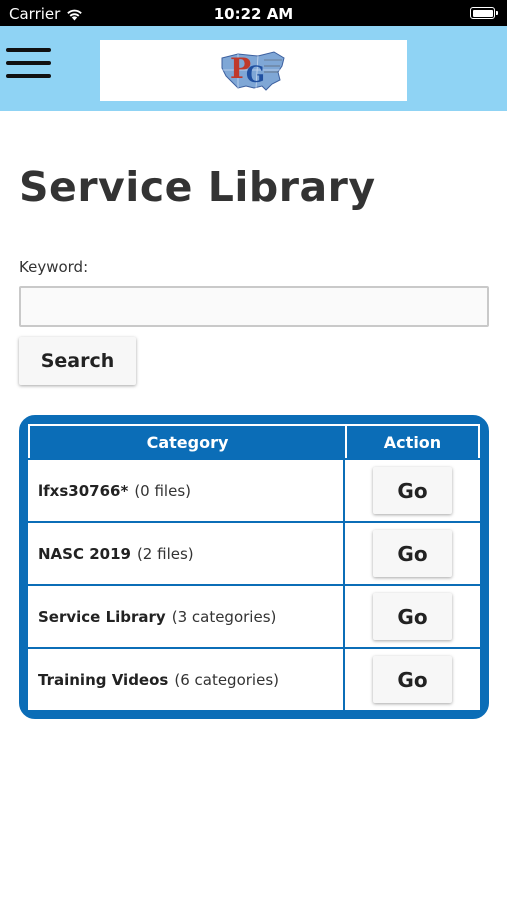 The height and width of the screenshot is (900, 507). Describe the element at coordinates (162, 490) in the screenshot. I see `category-count: (0 files)` at that location.